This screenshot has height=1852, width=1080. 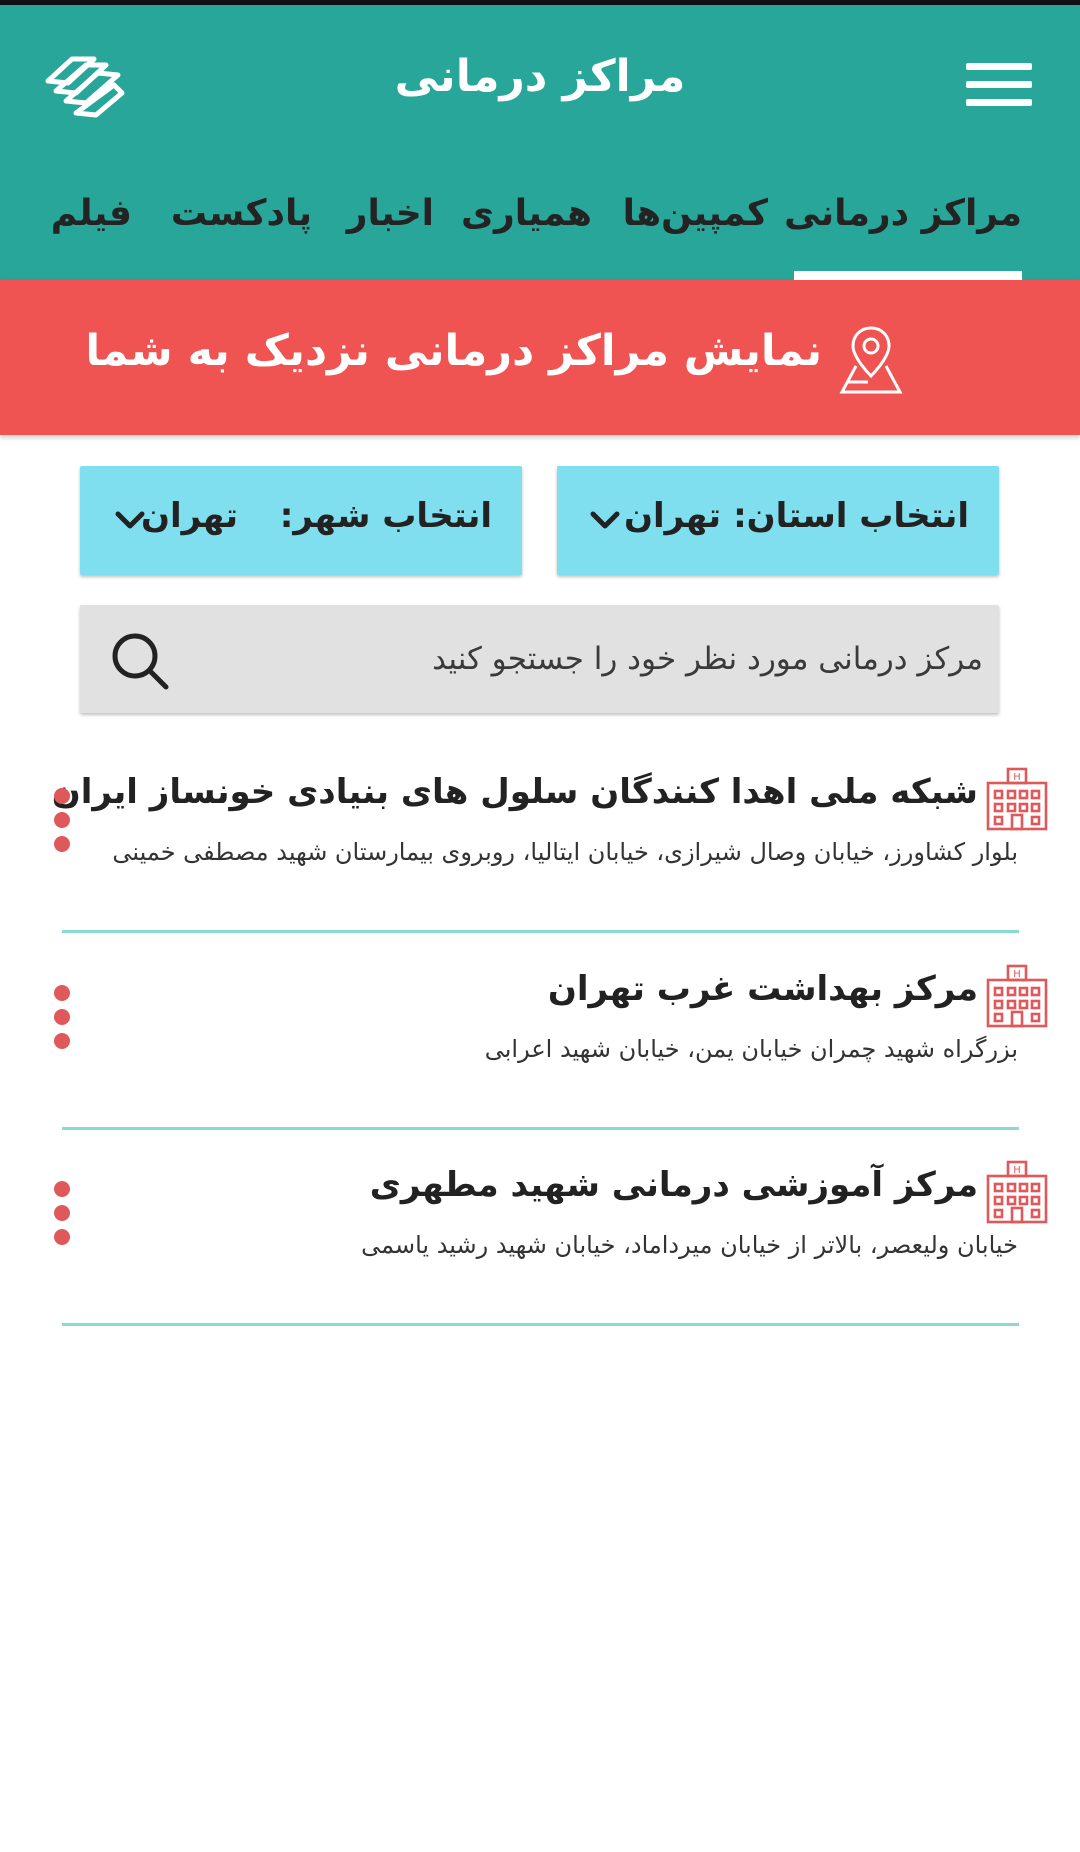 I want to click on search-input, so click(x=598, y=659).